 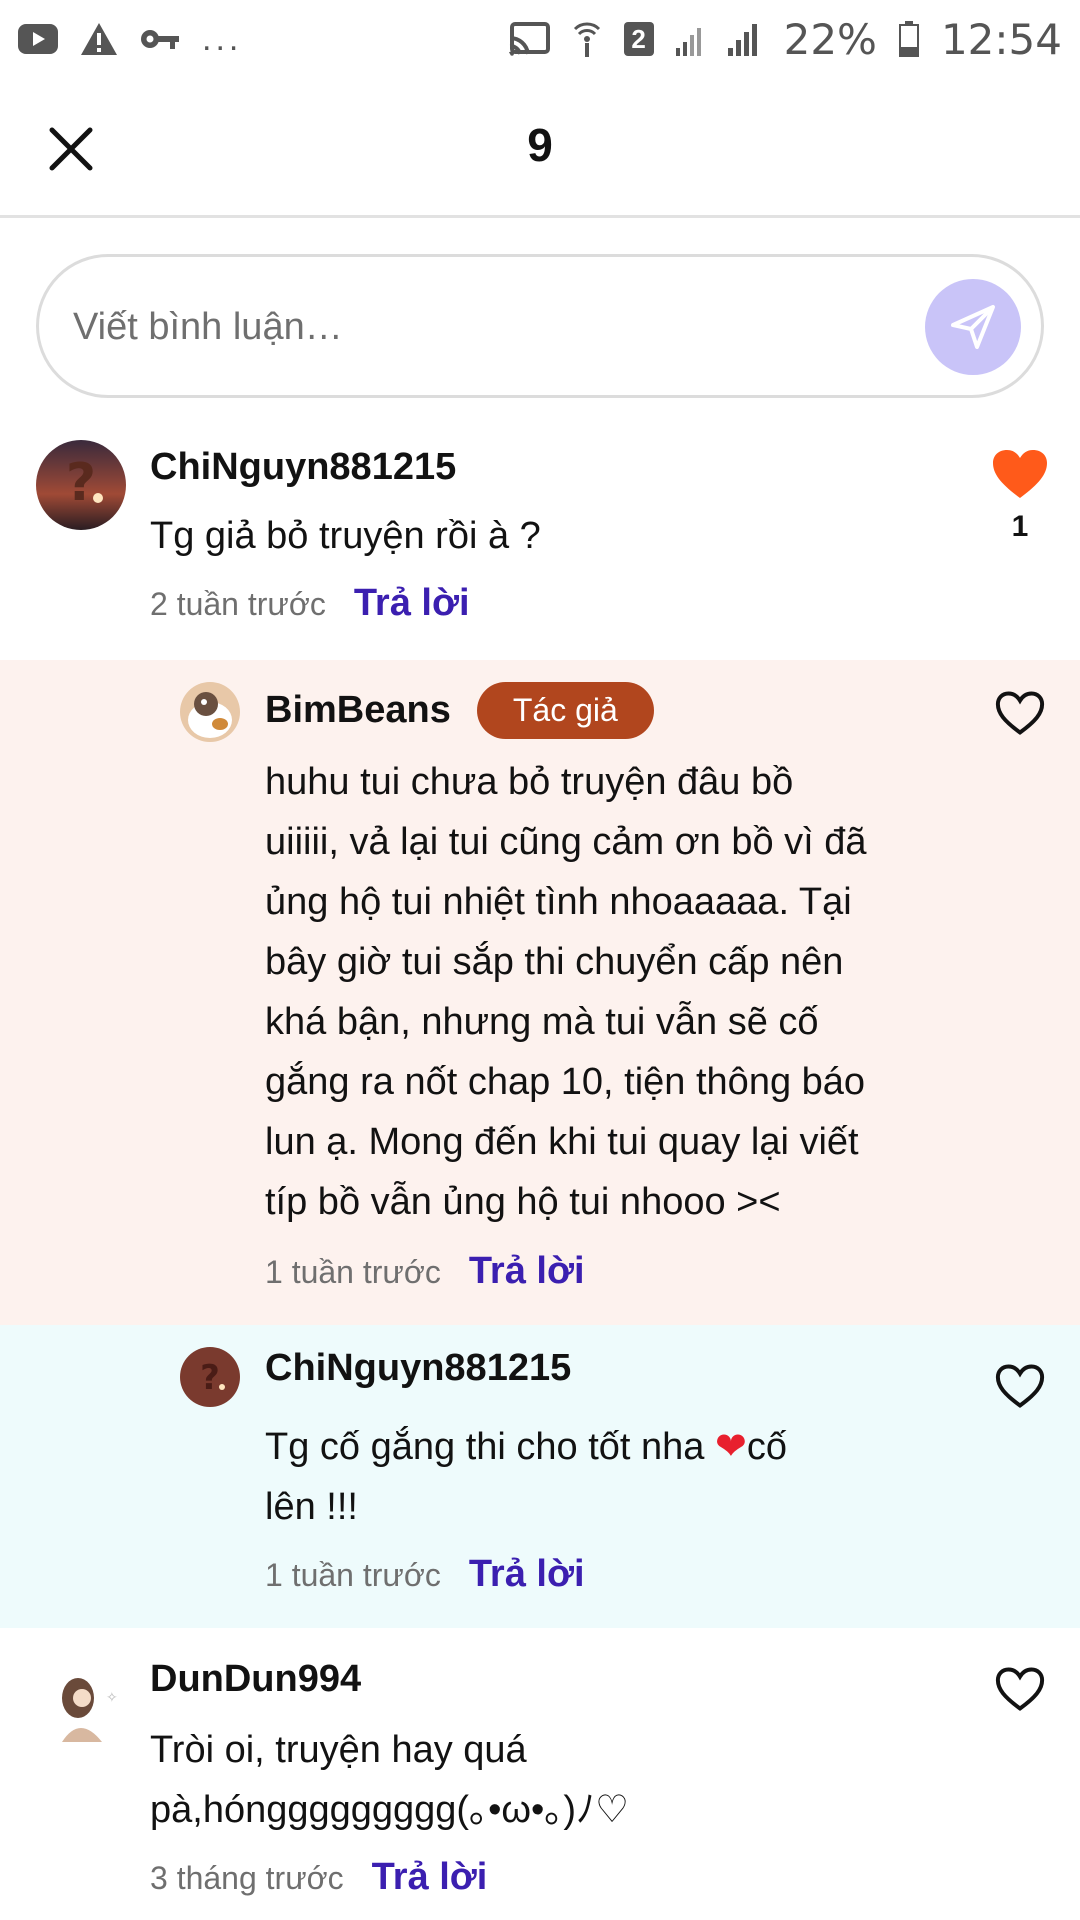 I want to click on comment-text-line: uiiiii, vả lại tui cũng cảm ơn bồ vì đã, so click(x=566, y=842).